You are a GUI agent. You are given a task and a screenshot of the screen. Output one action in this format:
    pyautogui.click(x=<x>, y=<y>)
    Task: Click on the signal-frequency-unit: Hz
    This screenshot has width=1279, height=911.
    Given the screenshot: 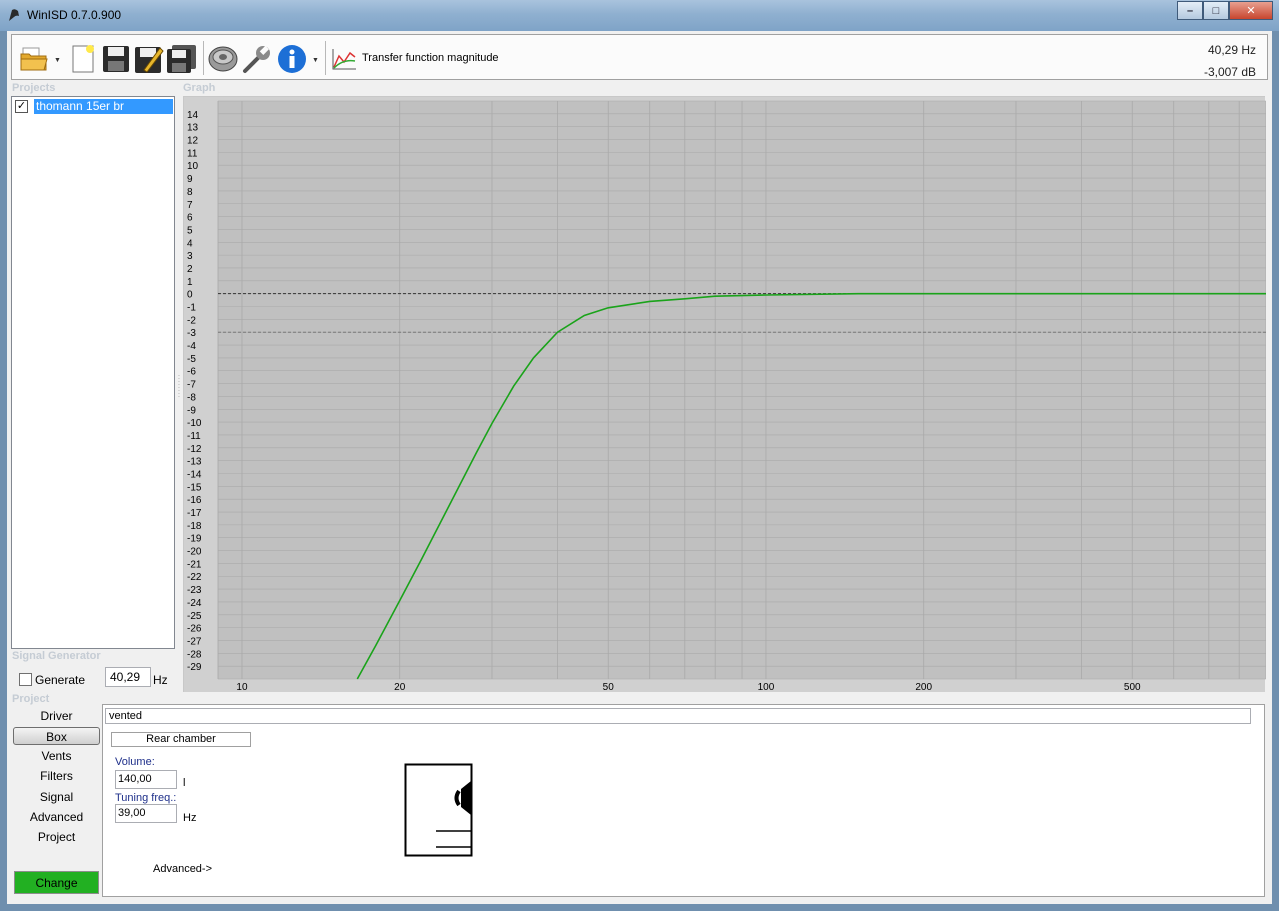 What is the action you would take?
    pyautogui.click(x=160, y=680)
    